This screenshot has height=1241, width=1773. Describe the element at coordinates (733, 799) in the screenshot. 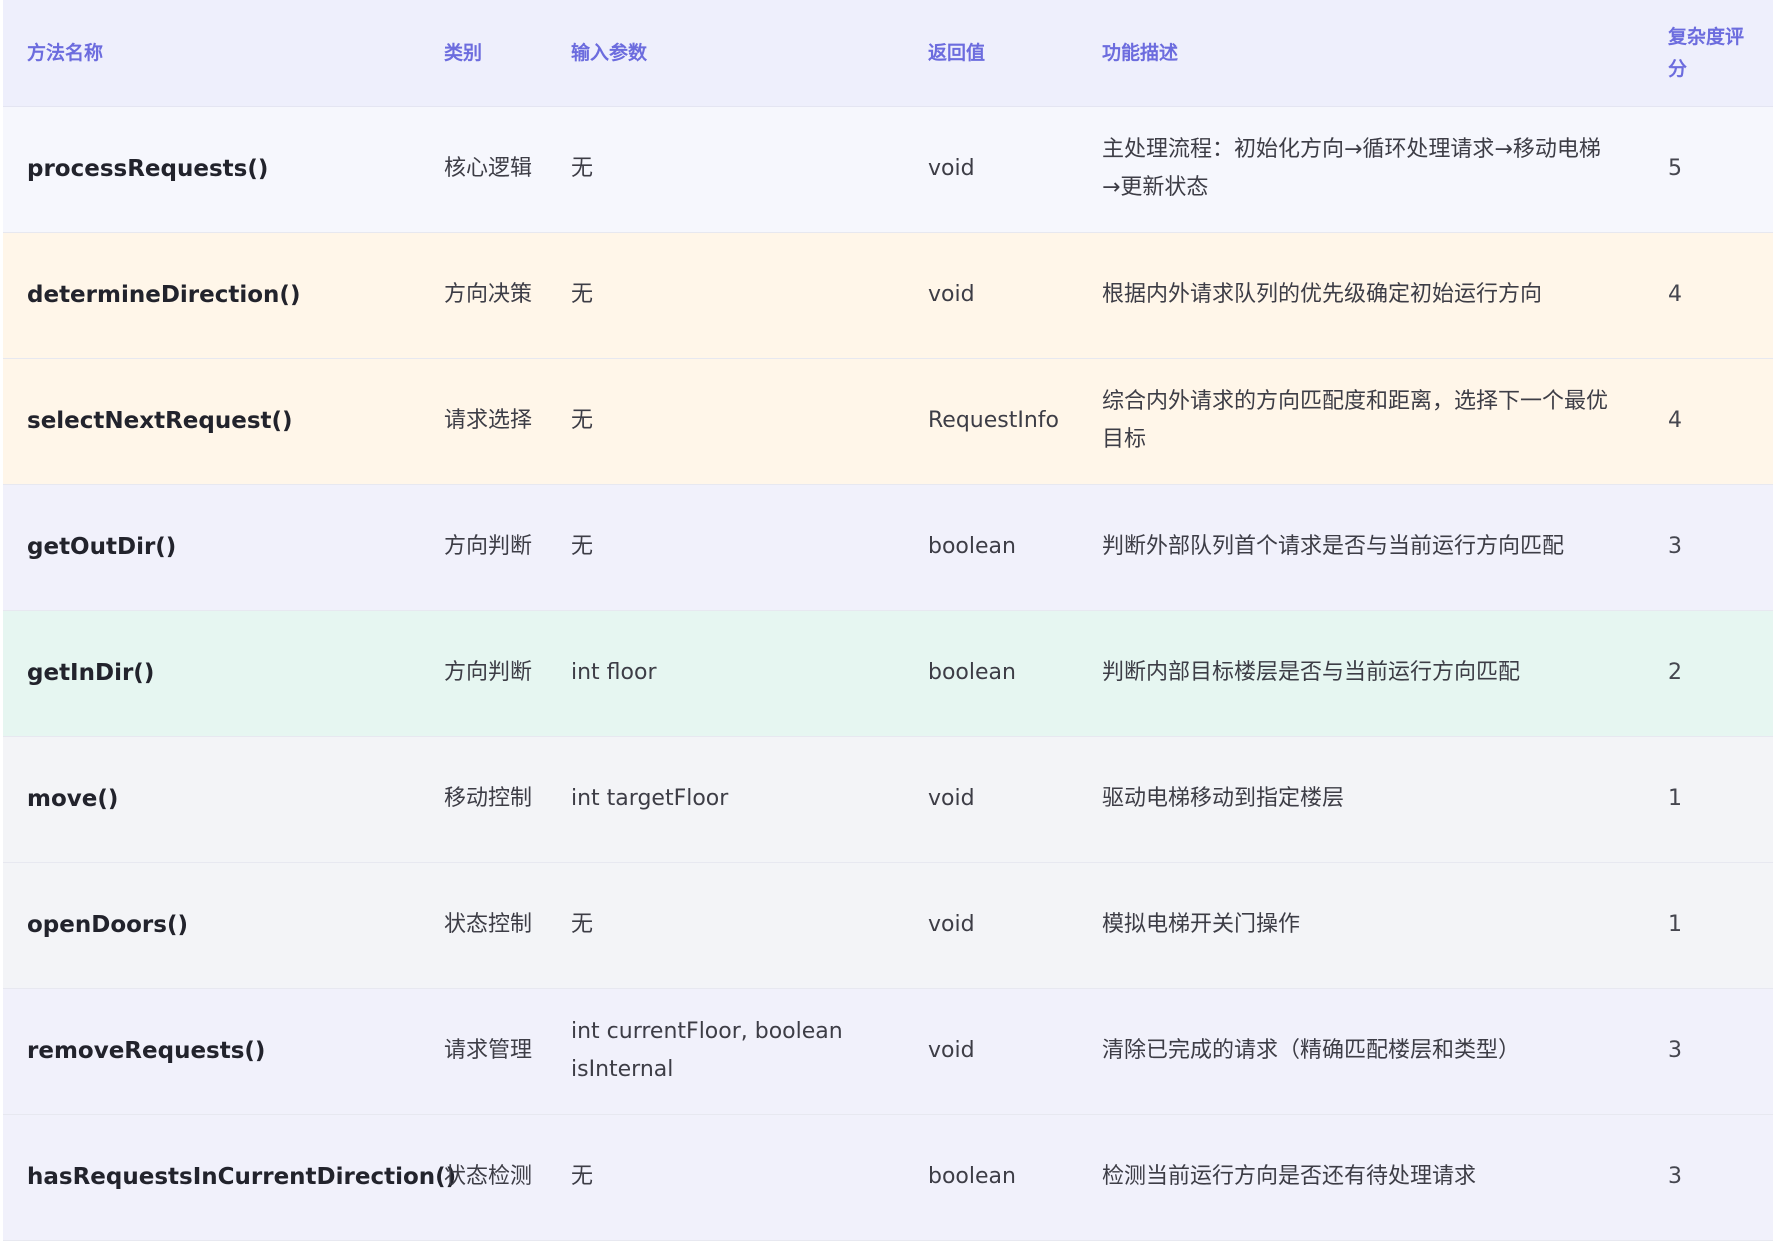

I see `input-params-cell: int targetFloor` at that location.